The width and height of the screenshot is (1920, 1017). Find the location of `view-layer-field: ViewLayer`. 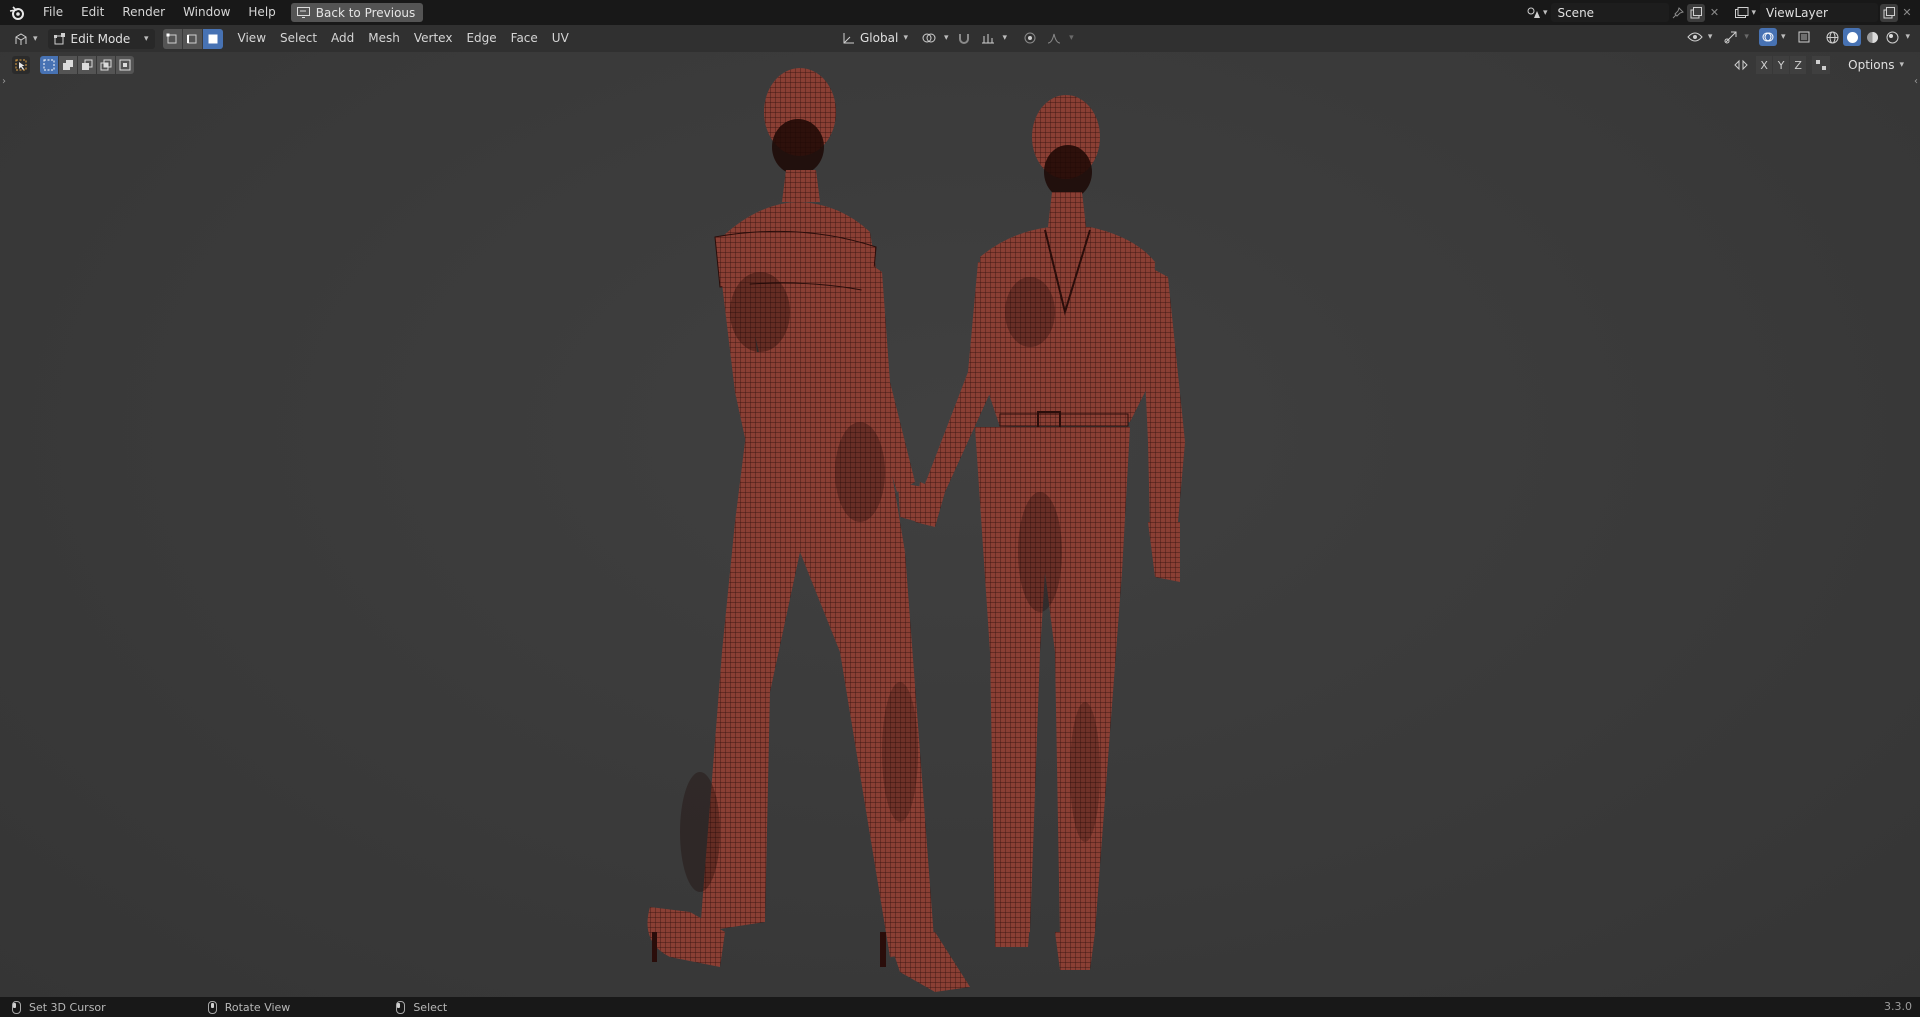

view-layer-field: ViewLayer is located at coordinates (1819, 12).